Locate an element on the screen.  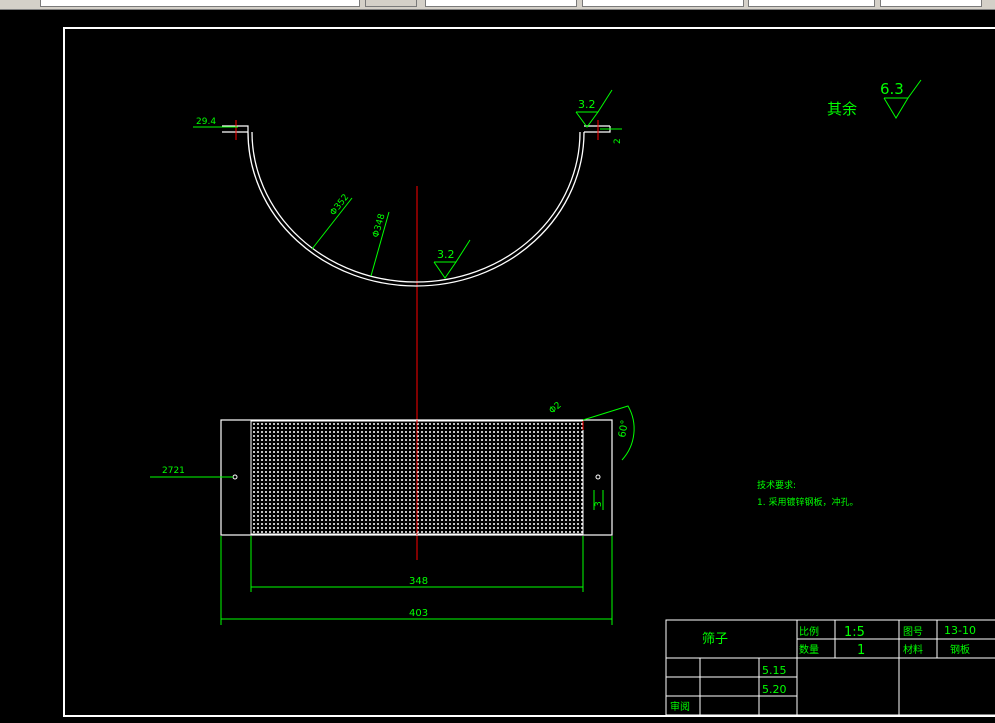
notes-item-1: 1. 采用镀锌钢板，冲孔。 is located at coordinates (807, 502).